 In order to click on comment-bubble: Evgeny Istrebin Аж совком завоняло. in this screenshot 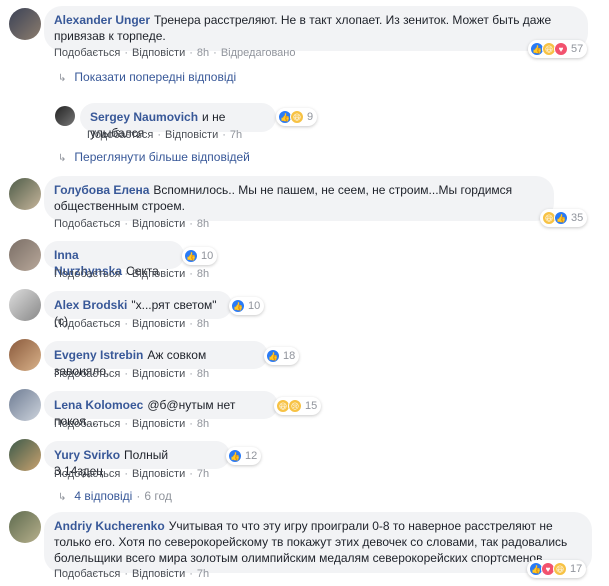, I will do `click(156, 359)`.